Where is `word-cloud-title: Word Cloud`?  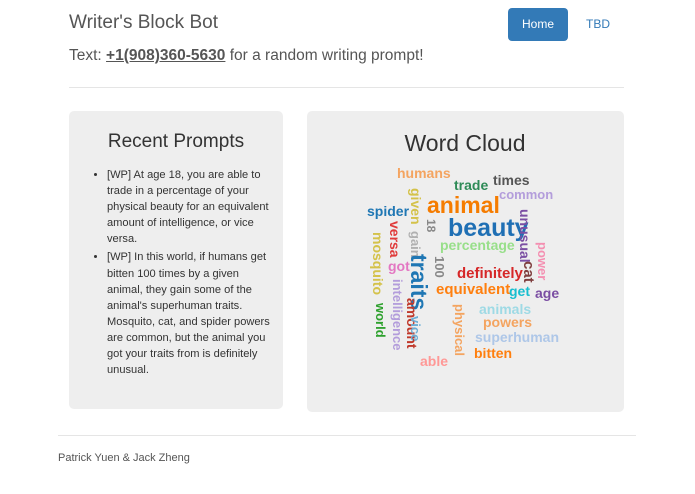
word-cloud-title: Word Cloud is located at coordinates (464, 143).